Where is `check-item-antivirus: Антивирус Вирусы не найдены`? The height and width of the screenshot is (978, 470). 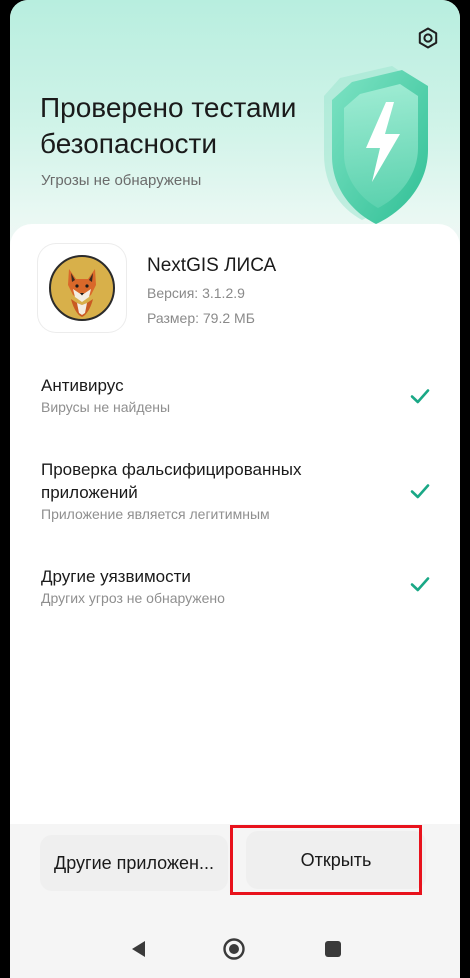
check-item-antivirus: Антивирус Вирусы не найдены is located at coordinates (236, 394).